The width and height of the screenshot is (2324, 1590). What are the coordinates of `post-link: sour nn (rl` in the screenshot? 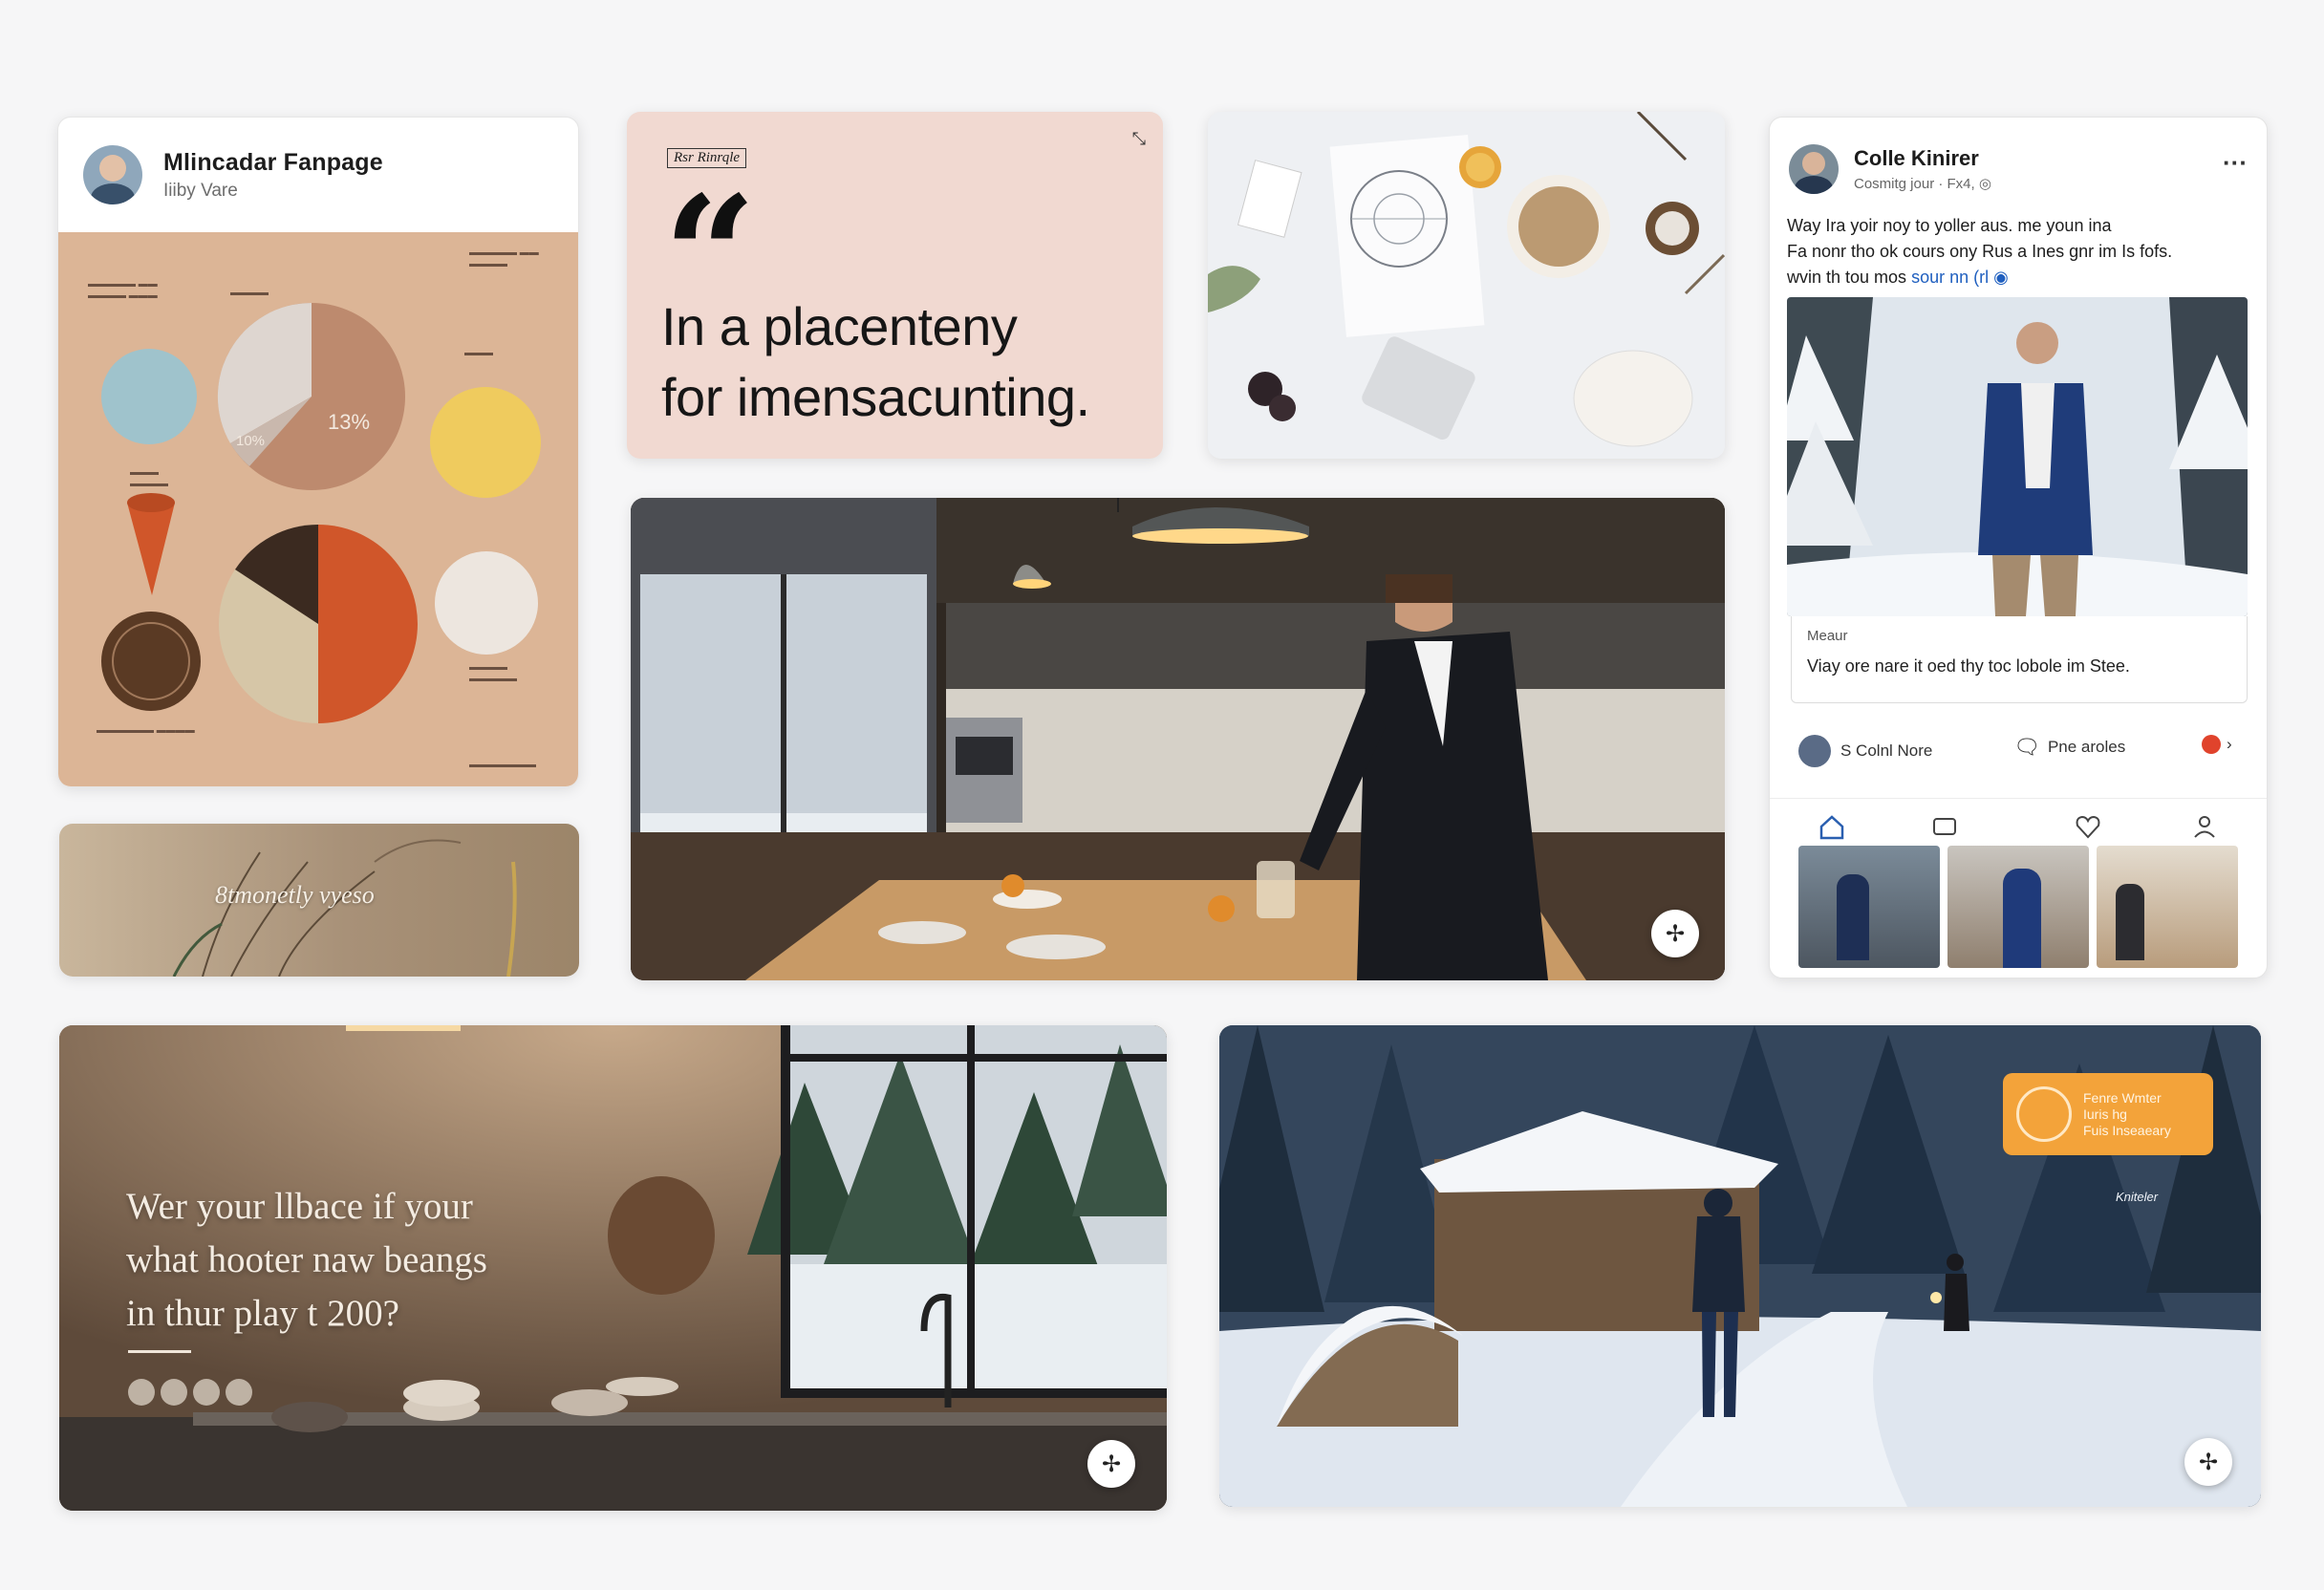 It's located at (1950, 277).